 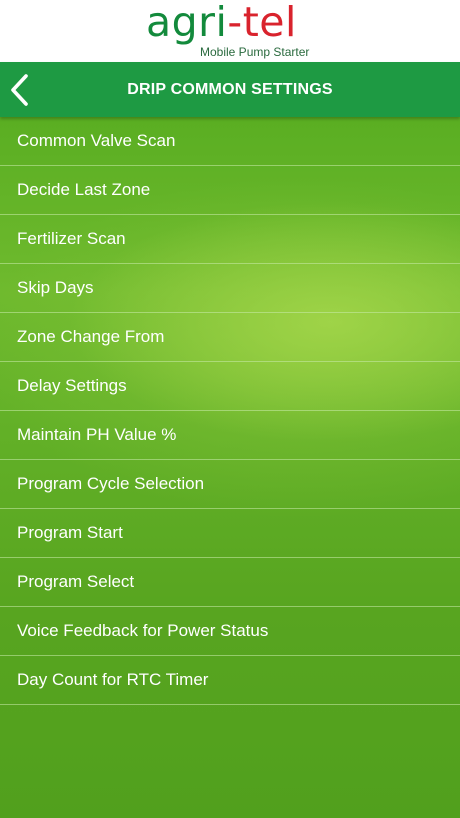 What do you see at coordinates (72, 385) in the screenshot?
I see `list-item-label: Delay Settings` at bounding box center [72, 385].